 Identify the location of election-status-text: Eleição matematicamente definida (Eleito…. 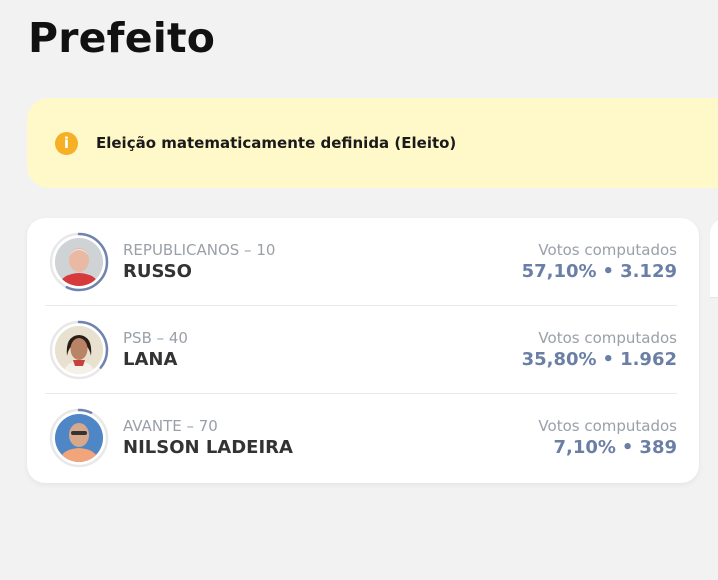
(276, 143).